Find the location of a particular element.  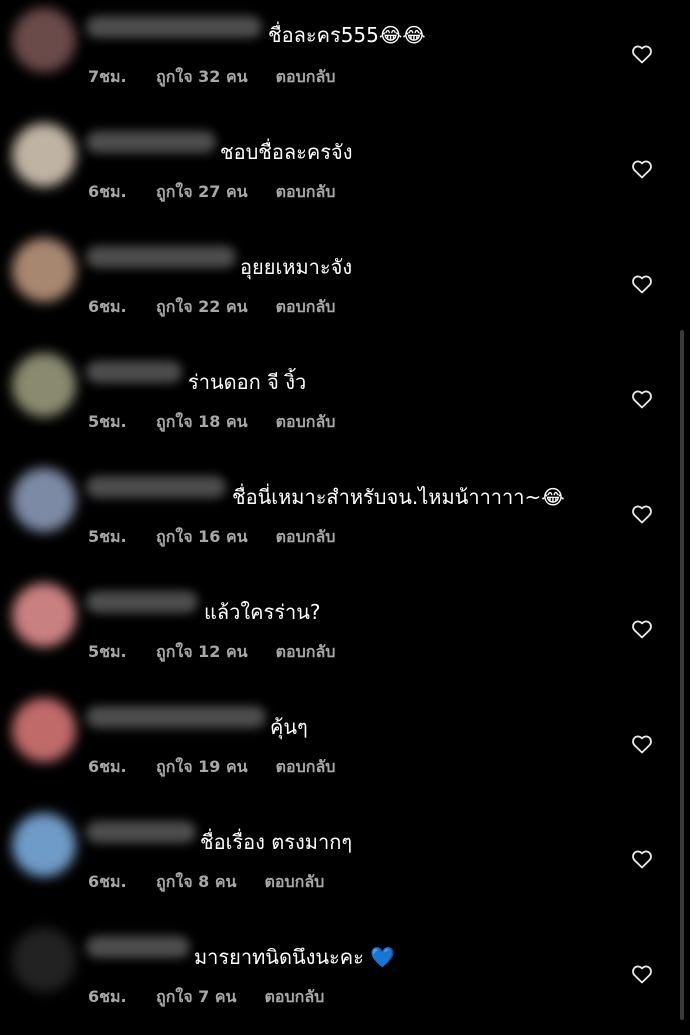

comment-item: อุยยเหมาะจัง 6ชม. ถูกใจ 22 คน ตอบกลับ is located at coordinates (345, 287).